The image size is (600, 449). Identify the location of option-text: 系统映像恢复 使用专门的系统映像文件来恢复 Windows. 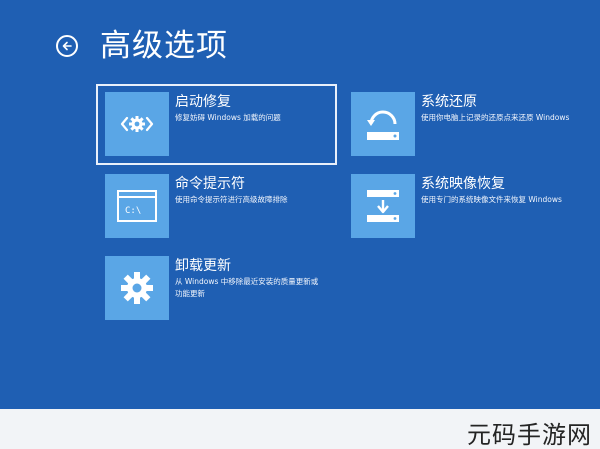
(496, 190).